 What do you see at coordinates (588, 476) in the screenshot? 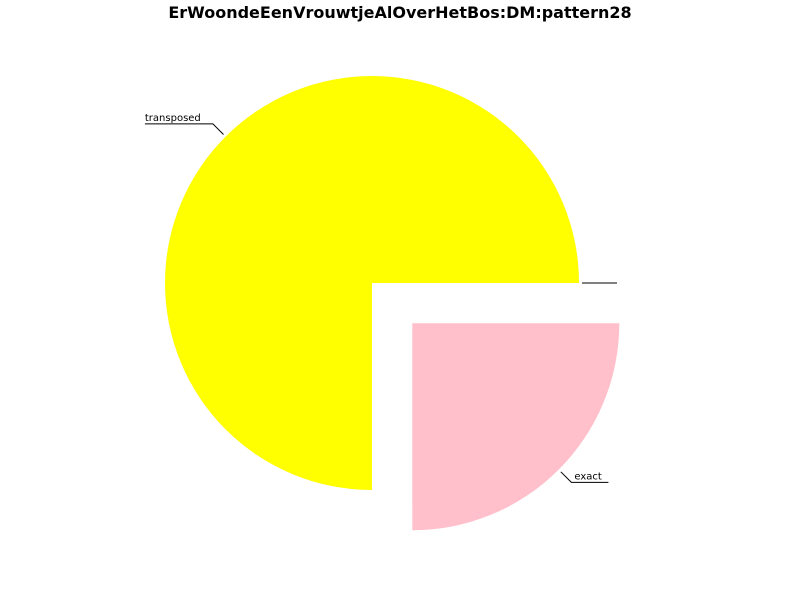
I see `slice-label-exact: exact` at bounding box center [588, 476].